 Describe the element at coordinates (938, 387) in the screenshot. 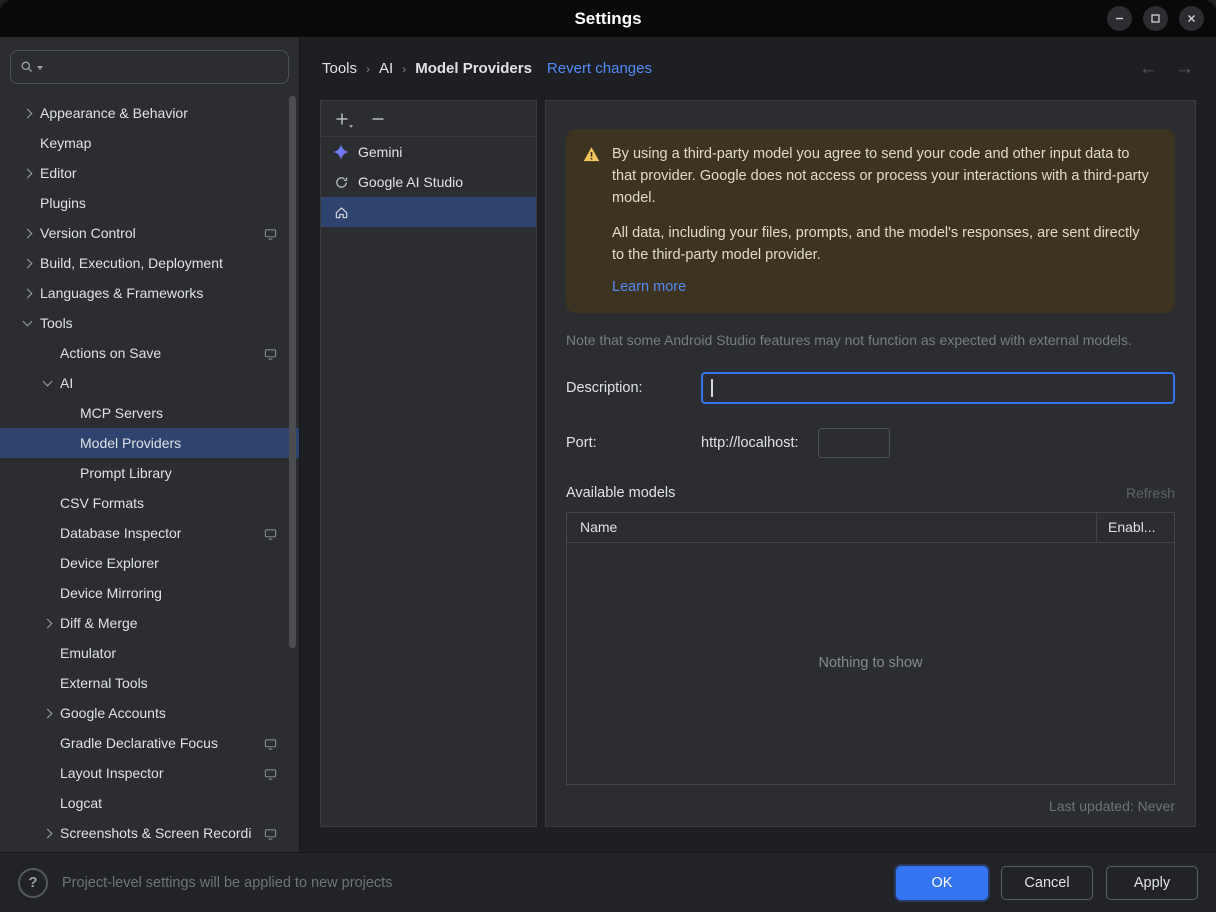

I see `description-input` at that location.